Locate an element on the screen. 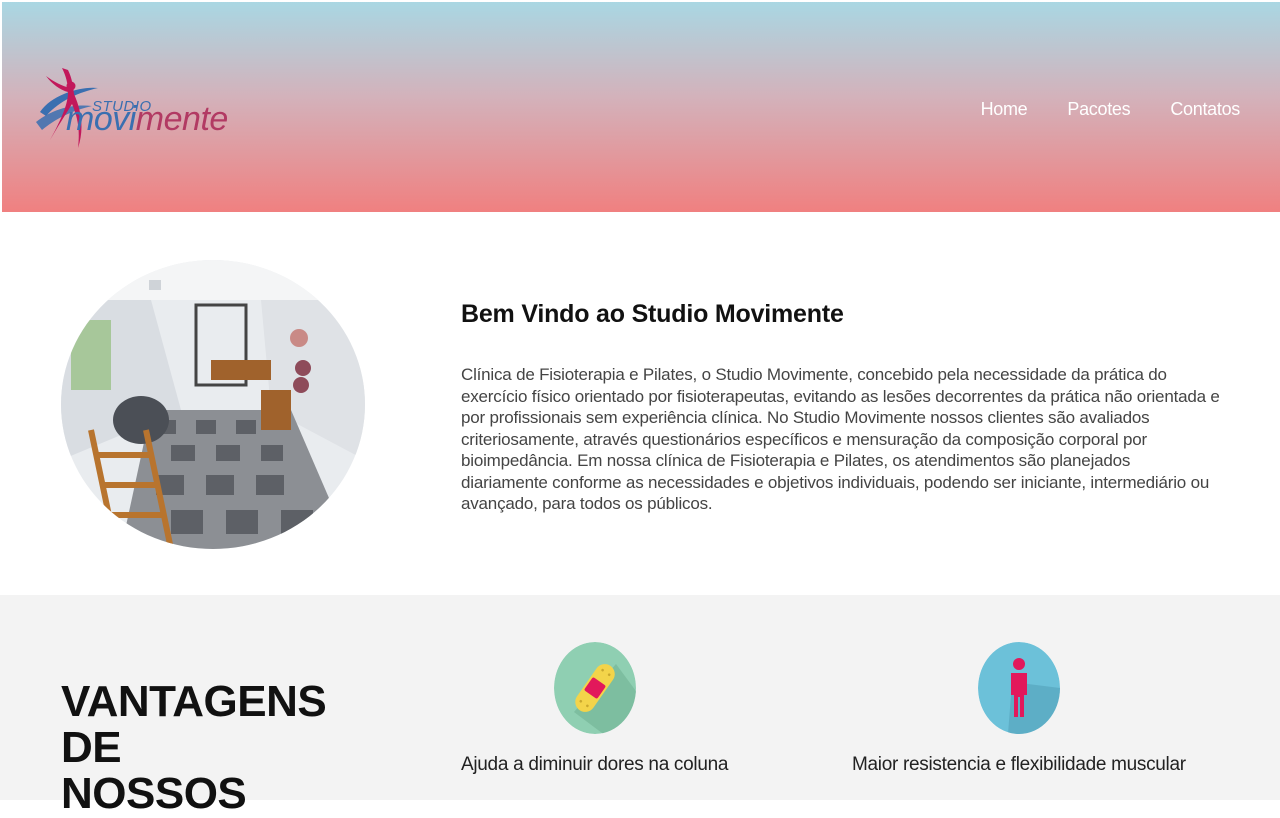 This screenshot has height=818, width=1280. logo-wordmark: movimente is located at coordinates (147, 119).